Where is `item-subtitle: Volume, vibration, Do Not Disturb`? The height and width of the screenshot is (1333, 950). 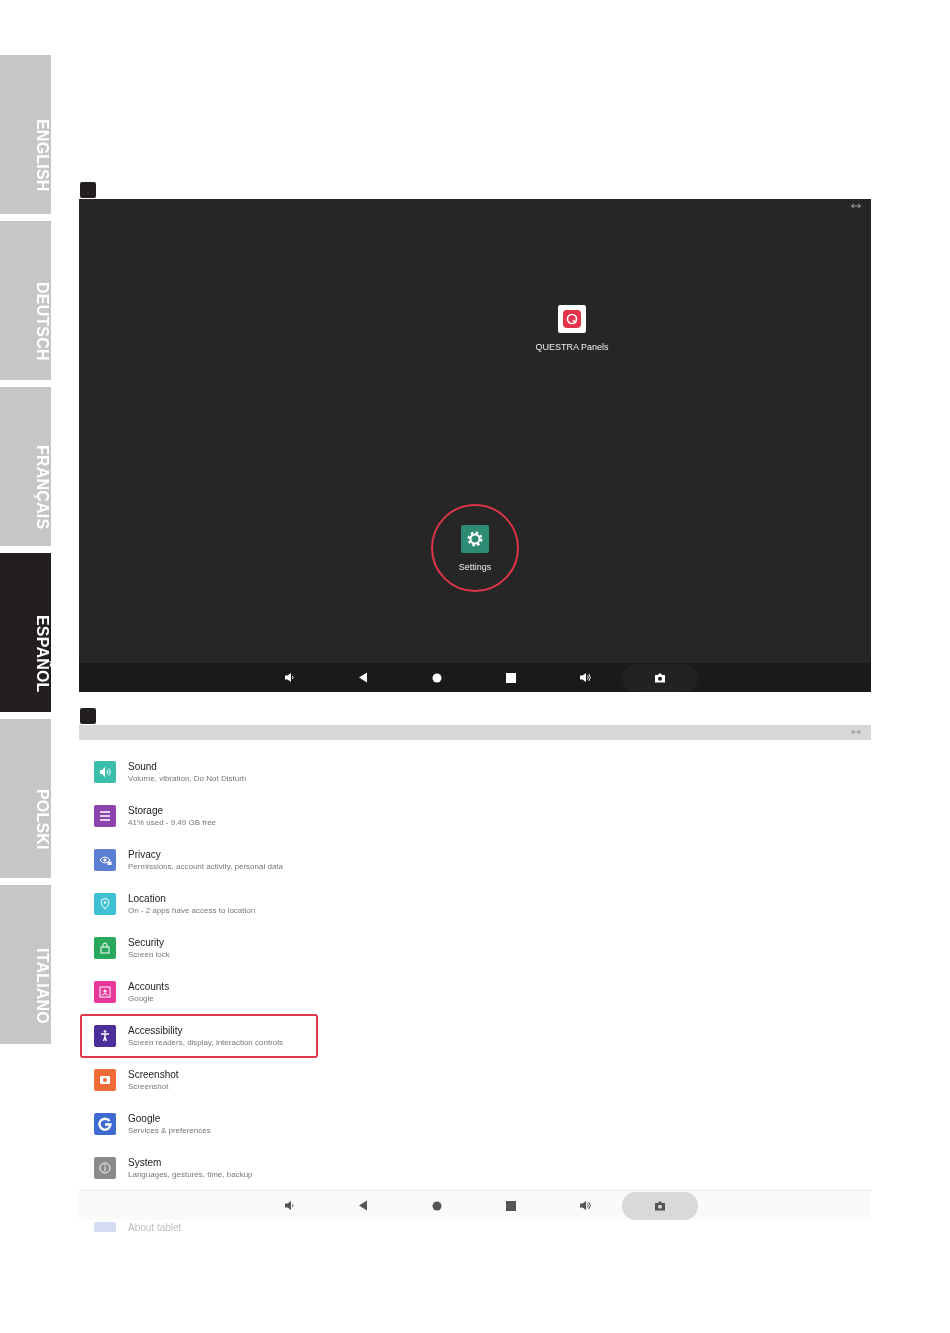 item-subtitle: Volume, vibration, Do Not Disturb is located at coordinates (187, 778).